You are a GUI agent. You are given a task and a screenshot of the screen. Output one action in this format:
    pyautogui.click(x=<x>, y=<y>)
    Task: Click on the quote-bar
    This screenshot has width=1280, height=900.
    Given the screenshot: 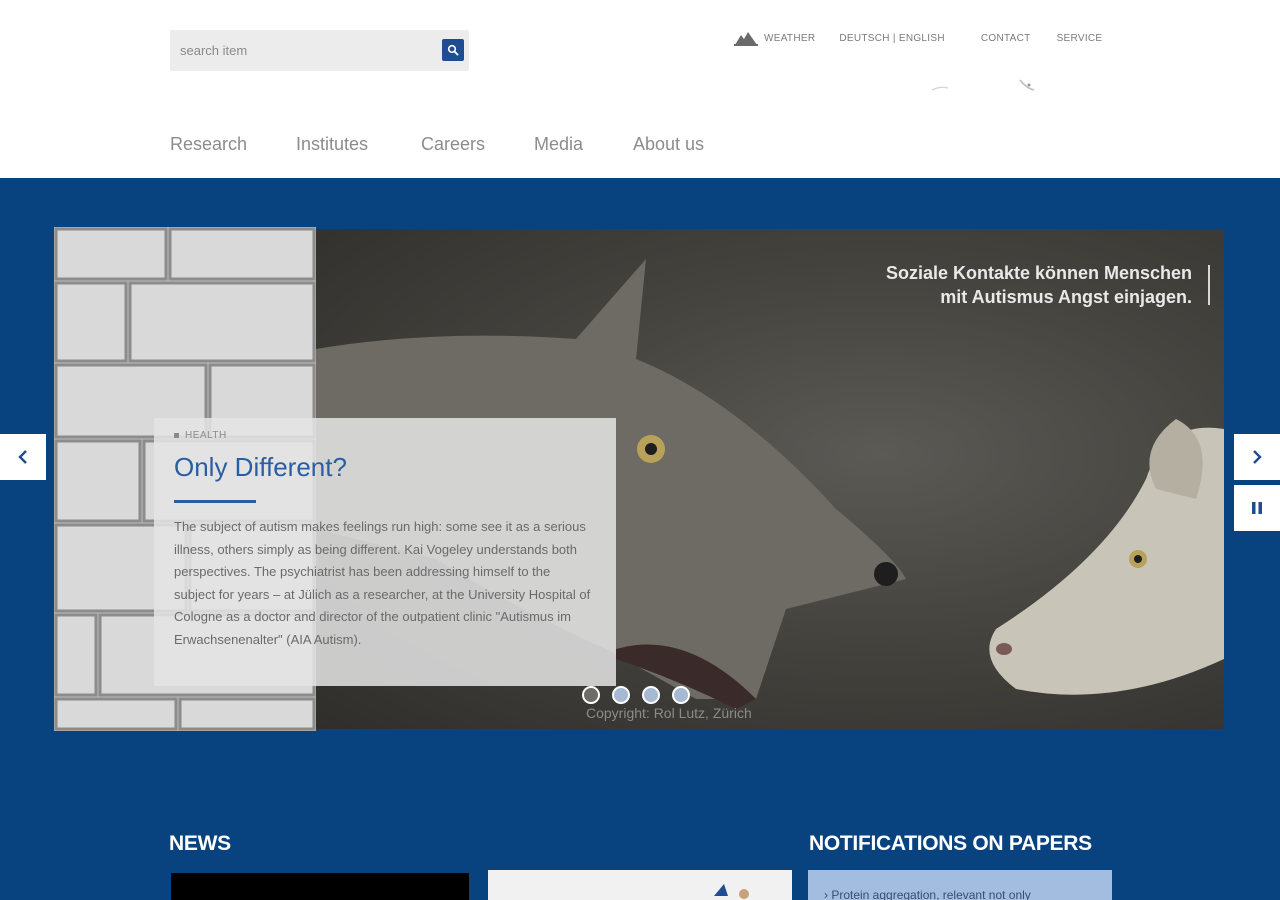 What is the action you would take?
    pyautogui.click(x=1209, y=285)
    